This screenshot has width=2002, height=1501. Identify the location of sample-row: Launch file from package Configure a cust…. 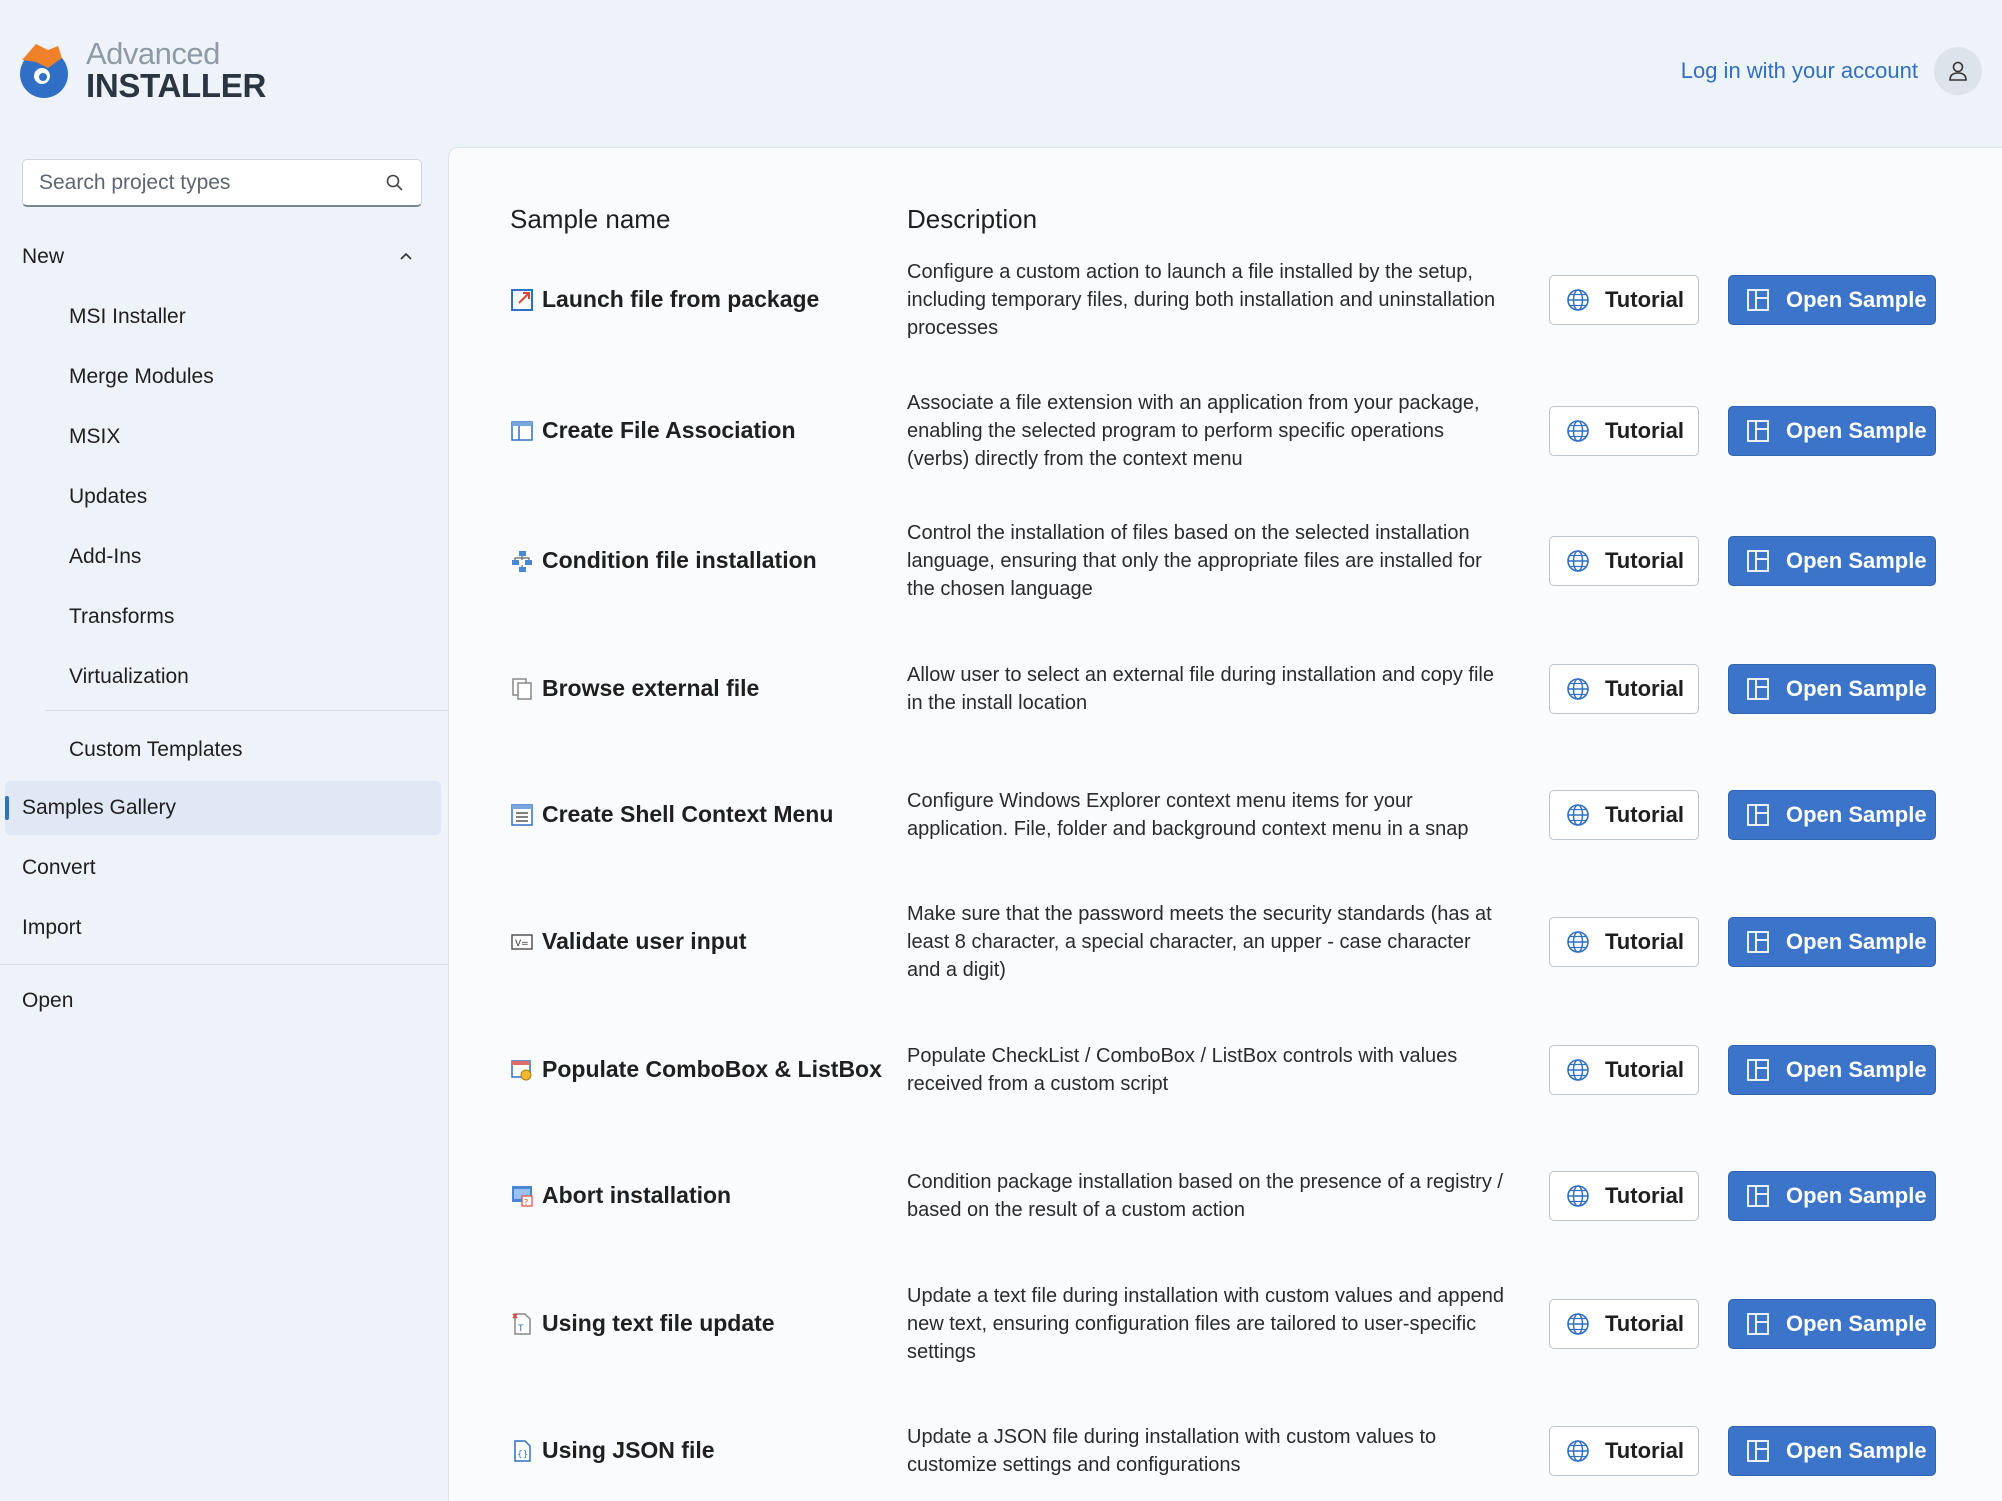
(1225, 310).